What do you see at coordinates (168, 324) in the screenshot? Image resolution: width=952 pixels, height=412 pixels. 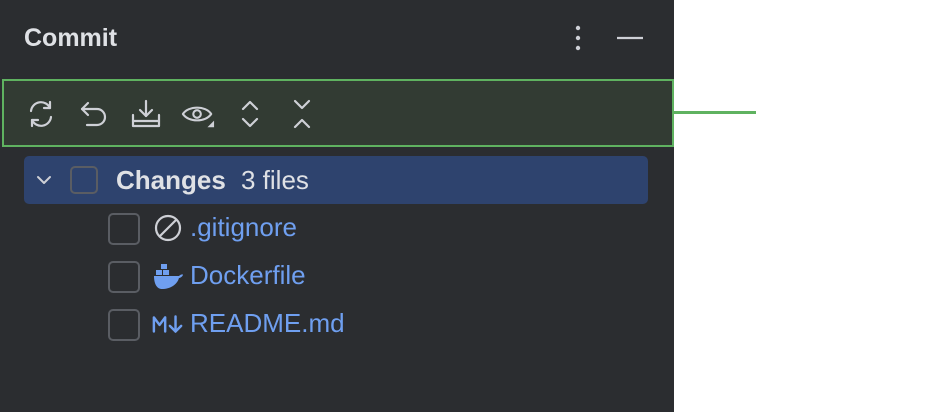 I see `markdown-icon` at bounding box center [168, 324].